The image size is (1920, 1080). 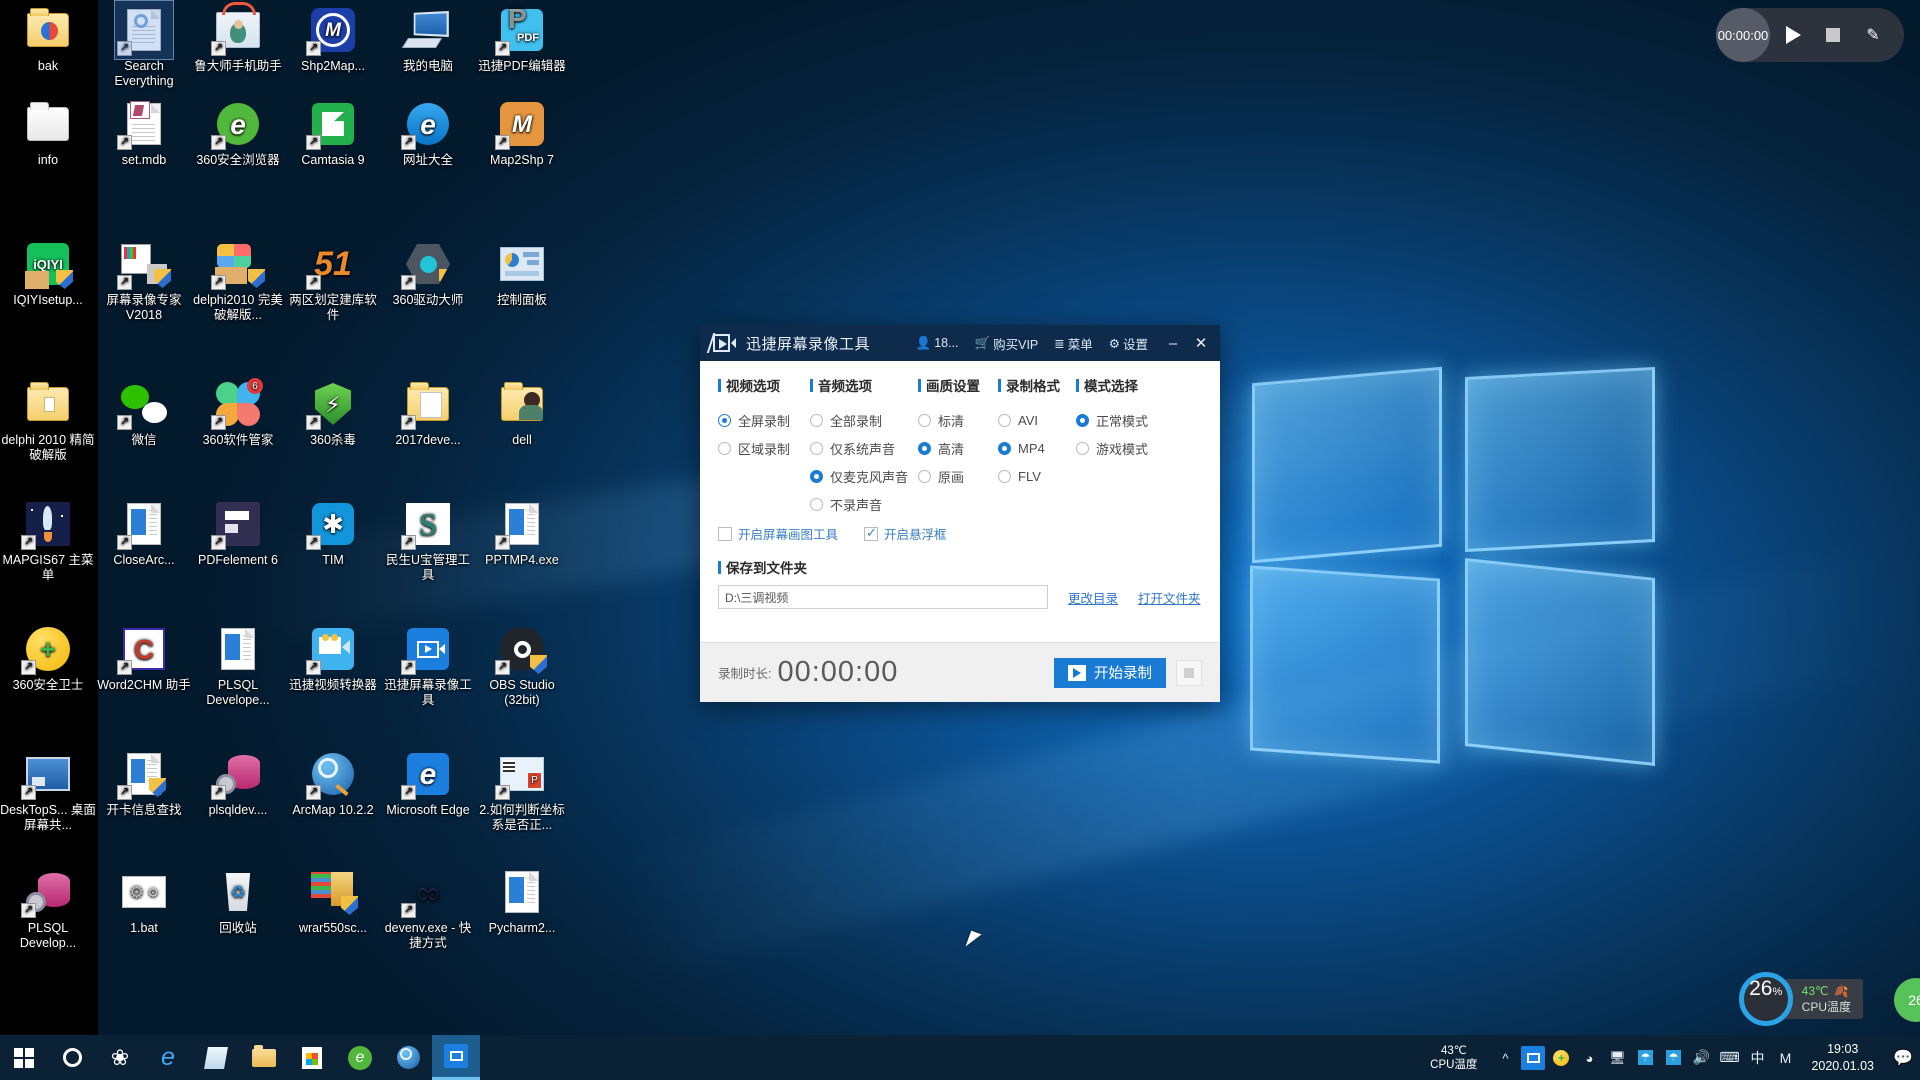 I want to click on desktop-icon-6-2: M Map2Shp 7, so click(x=522, y=134).